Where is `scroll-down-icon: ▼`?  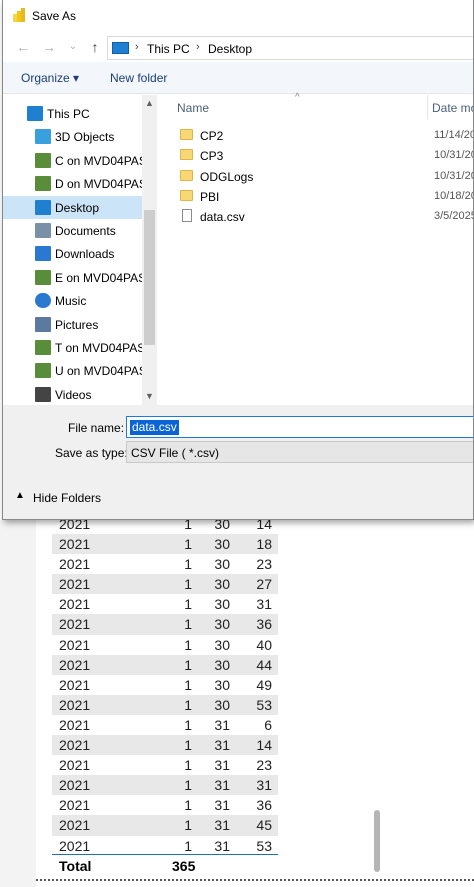 scroll-down-icon: ▼ is located at coordinates (149, 396).